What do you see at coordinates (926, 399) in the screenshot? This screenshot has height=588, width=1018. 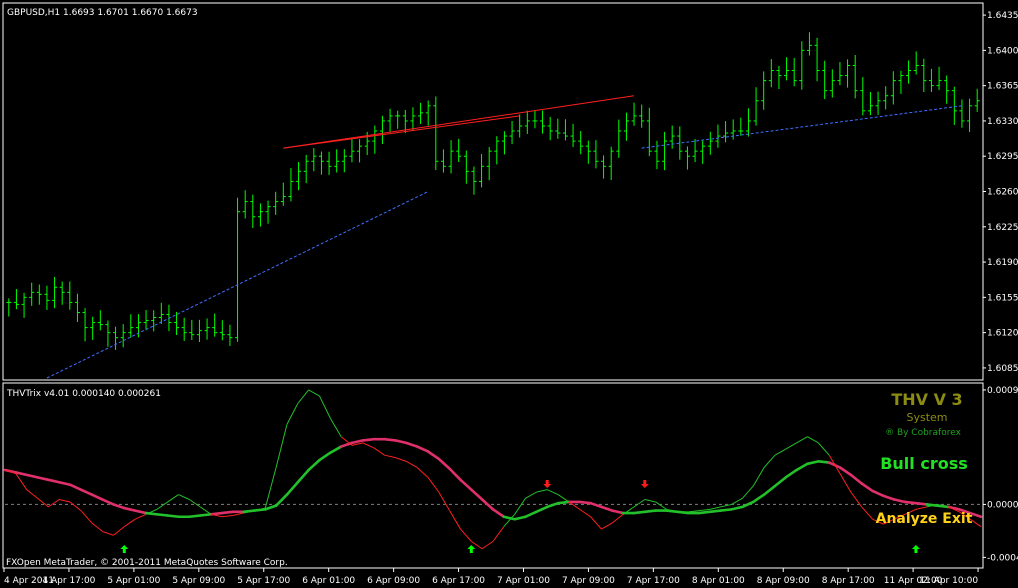 I see `thv-title: THV V 3` at bounding box center [926, 399].